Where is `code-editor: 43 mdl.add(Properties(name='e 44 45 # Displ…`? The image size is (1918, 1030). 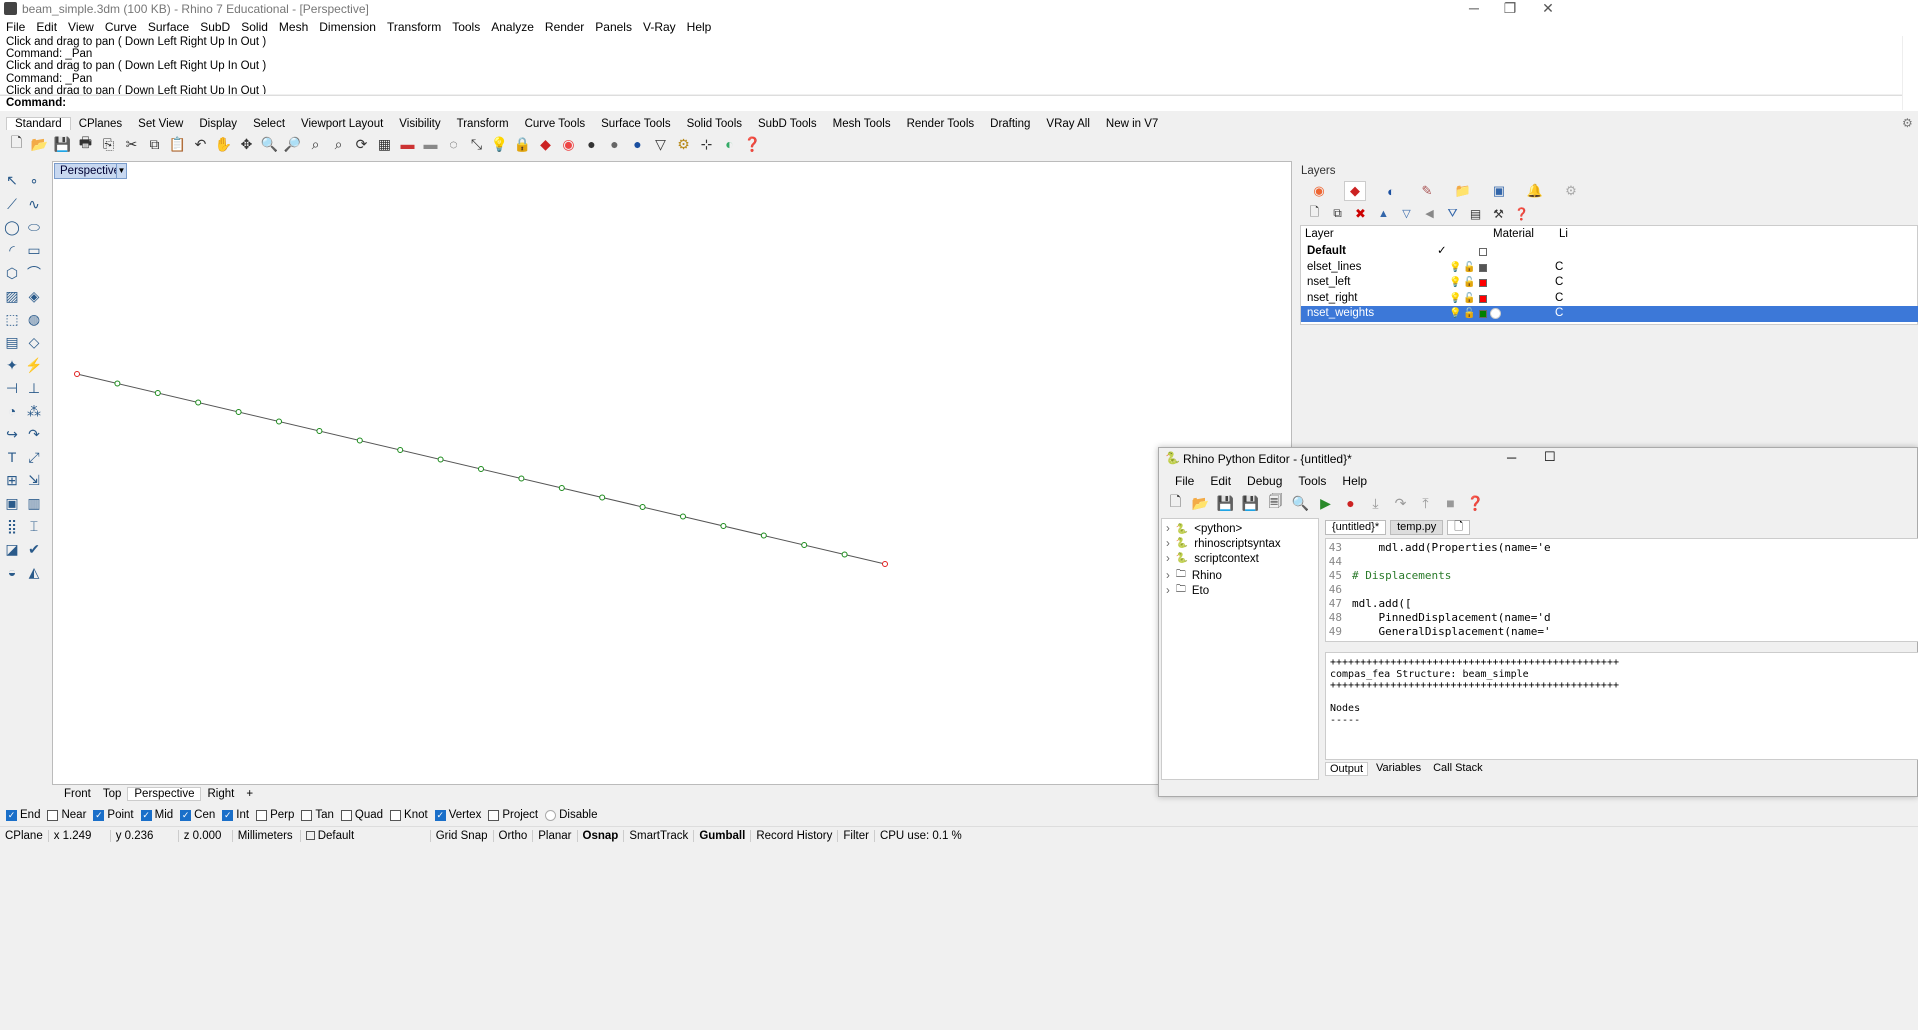
code-editor: 43 mdl.add(Properties(name='e 44 45 # Displ… is located at coordinates (1621, 590).